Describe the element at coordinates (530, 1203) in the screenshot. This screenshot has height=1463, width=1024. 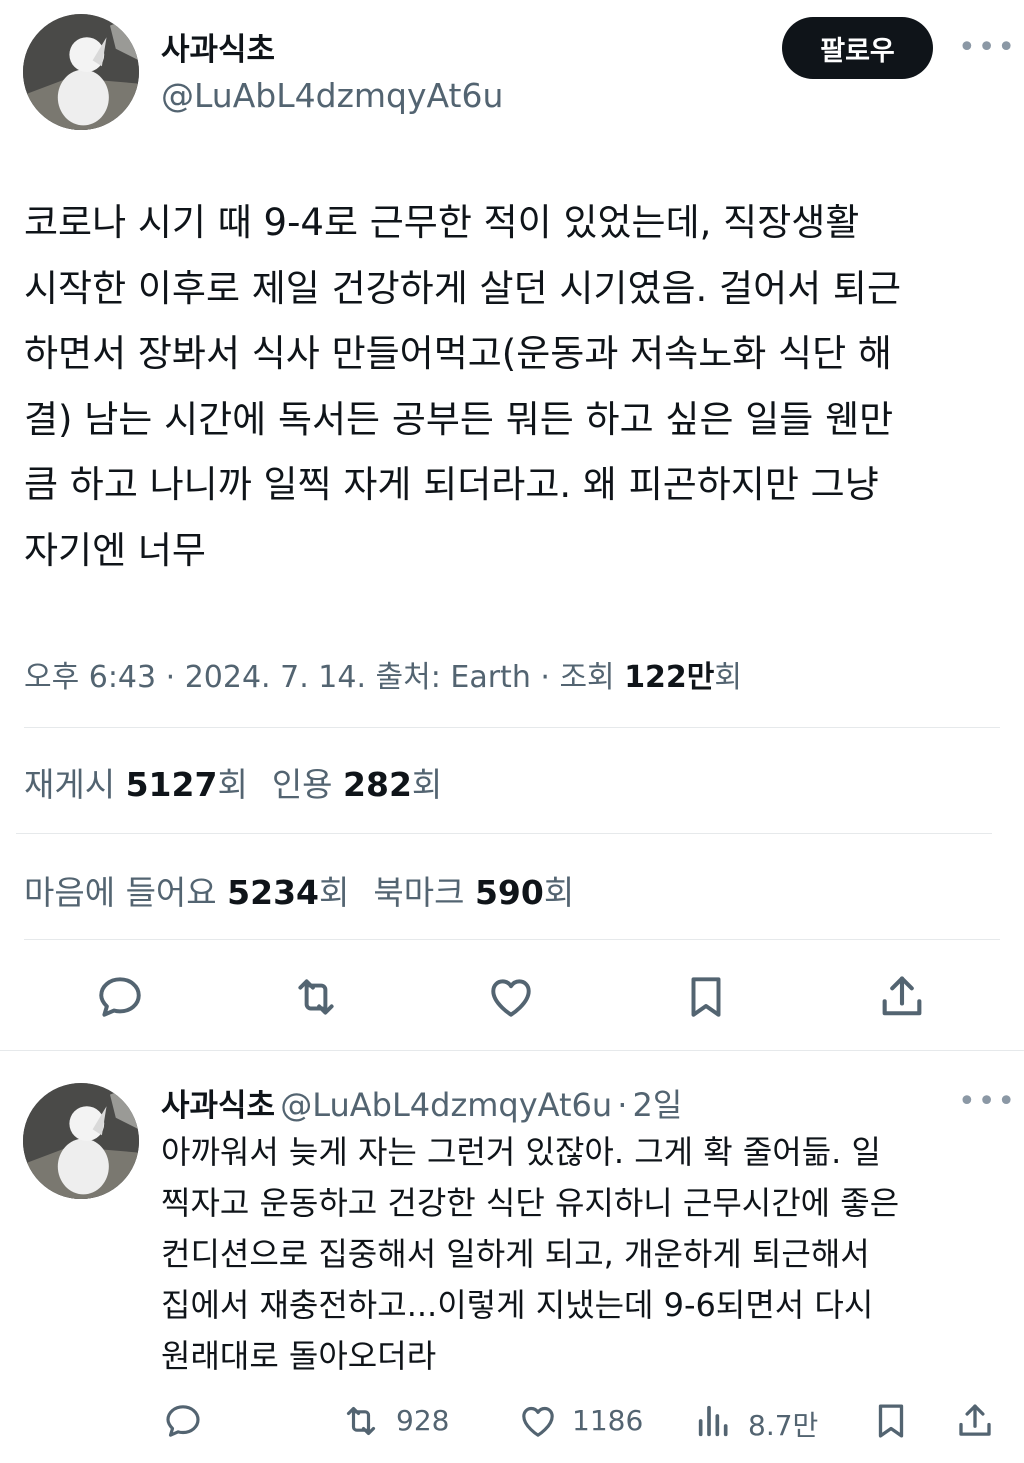
I see `reply-line: 찍자고 운동하고 건강한 식단 유지하니 근무시간에 좋은` at that location.